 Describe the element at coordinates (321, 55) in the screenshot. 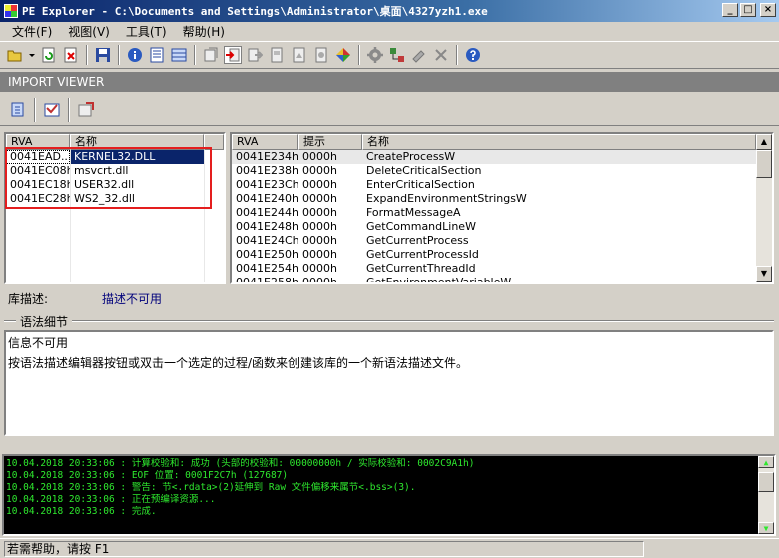

I see `dependency-icon` at that location.